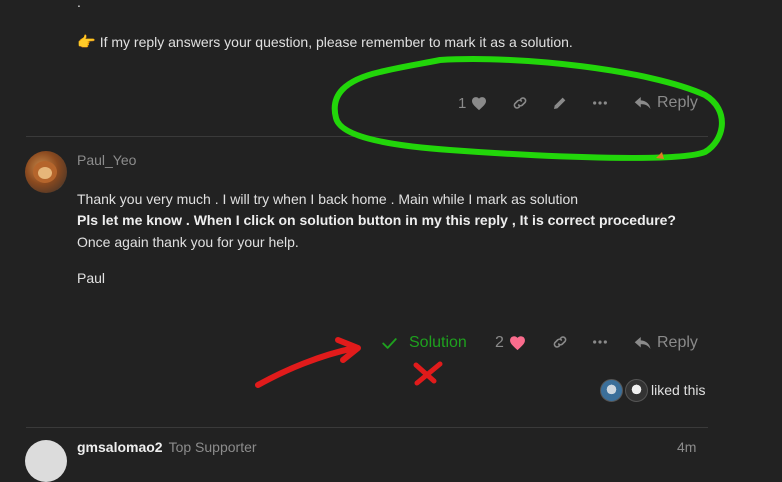  I want to click on green-highlight-circle, so click(528, 108).